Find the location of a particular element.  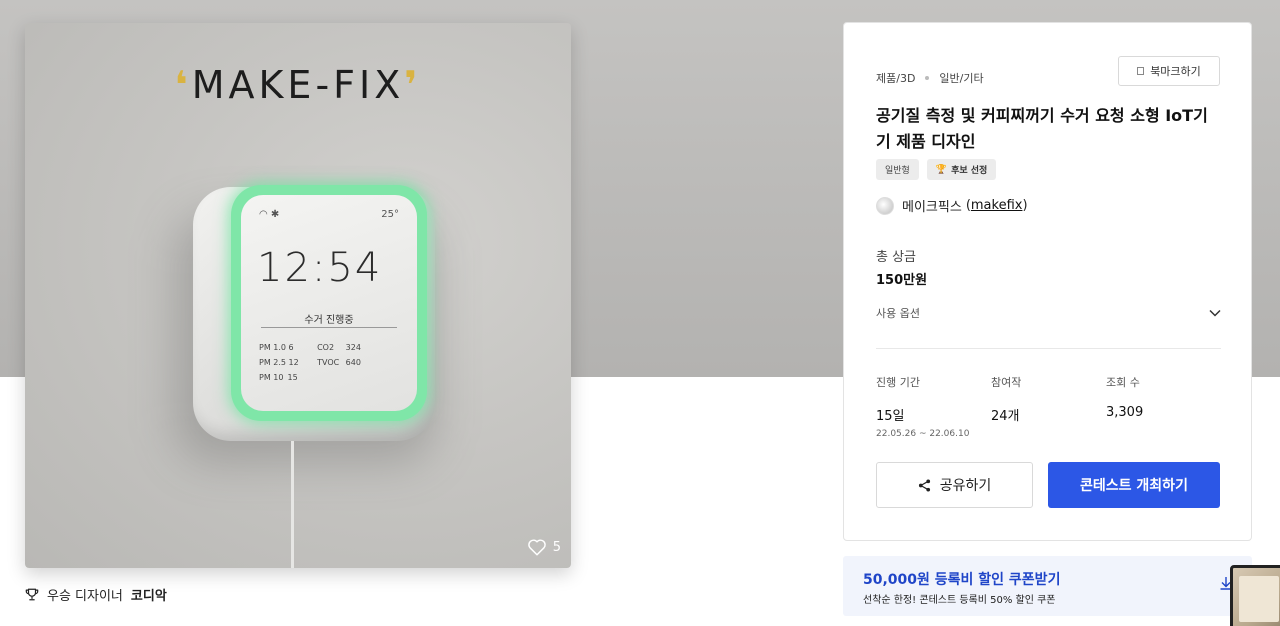

stat-participants-value: 24개 is located at coordinates (1005, 416).